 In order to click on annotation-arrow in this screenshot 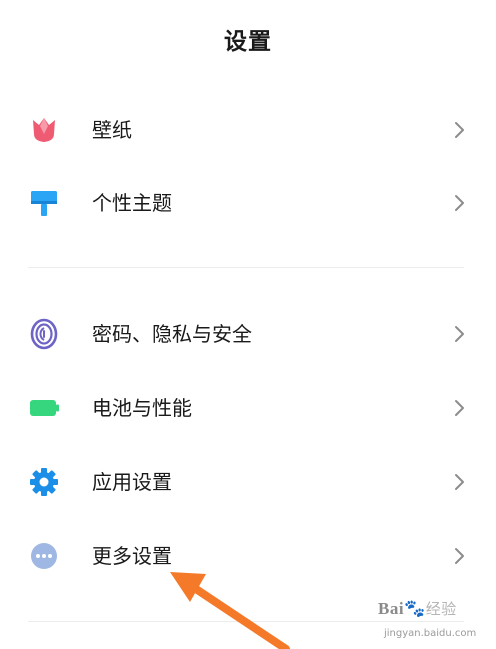, I will do `click(230, 610)`.